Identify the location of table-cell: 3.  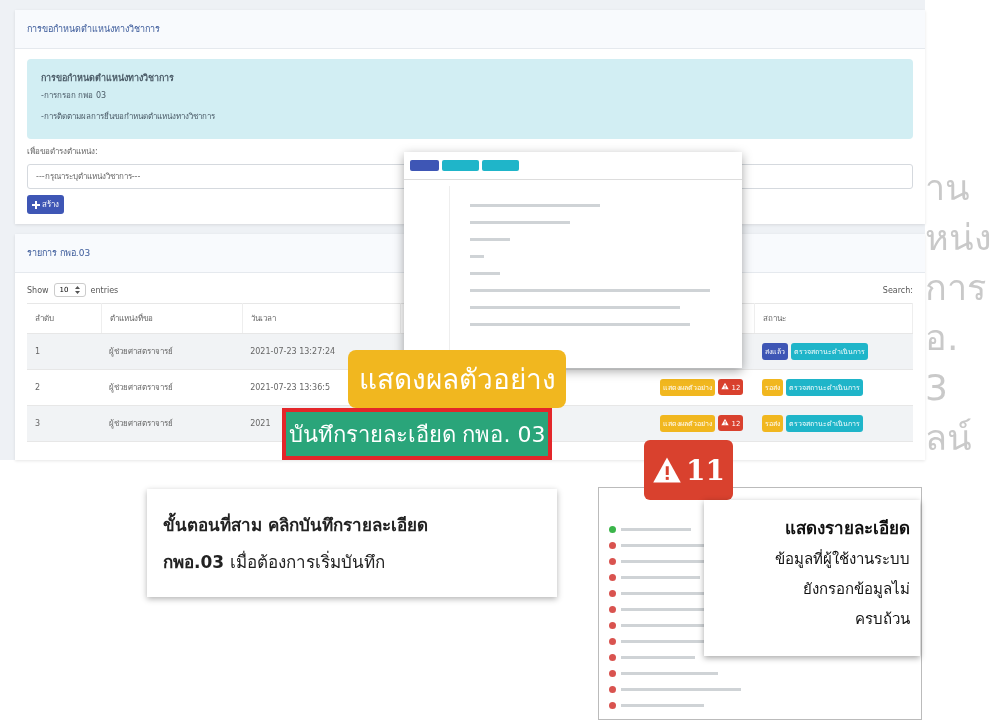
(38, 423).